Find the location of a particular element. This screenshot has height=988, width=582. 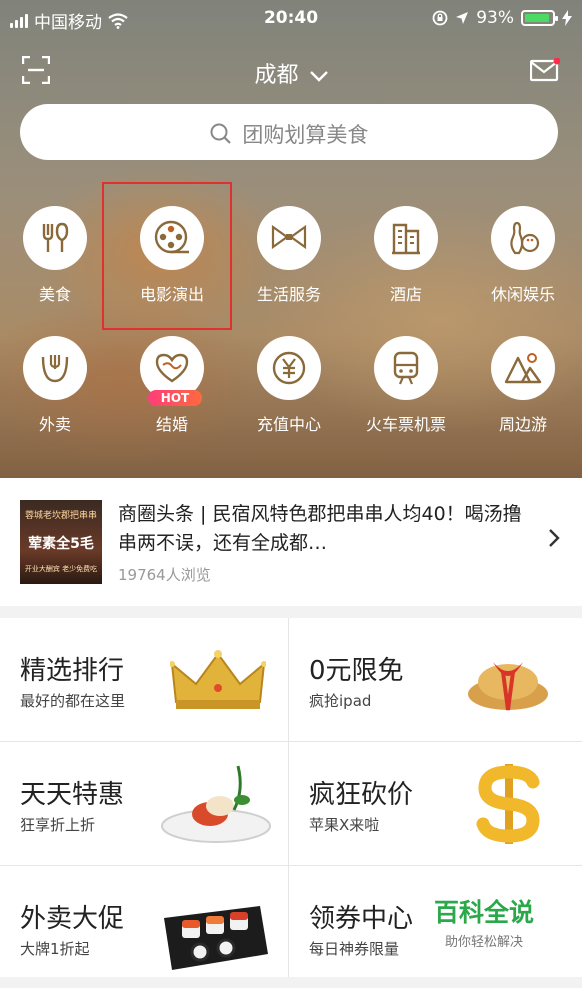

category-label: 生活服务 is located at coordinates (288, 294).